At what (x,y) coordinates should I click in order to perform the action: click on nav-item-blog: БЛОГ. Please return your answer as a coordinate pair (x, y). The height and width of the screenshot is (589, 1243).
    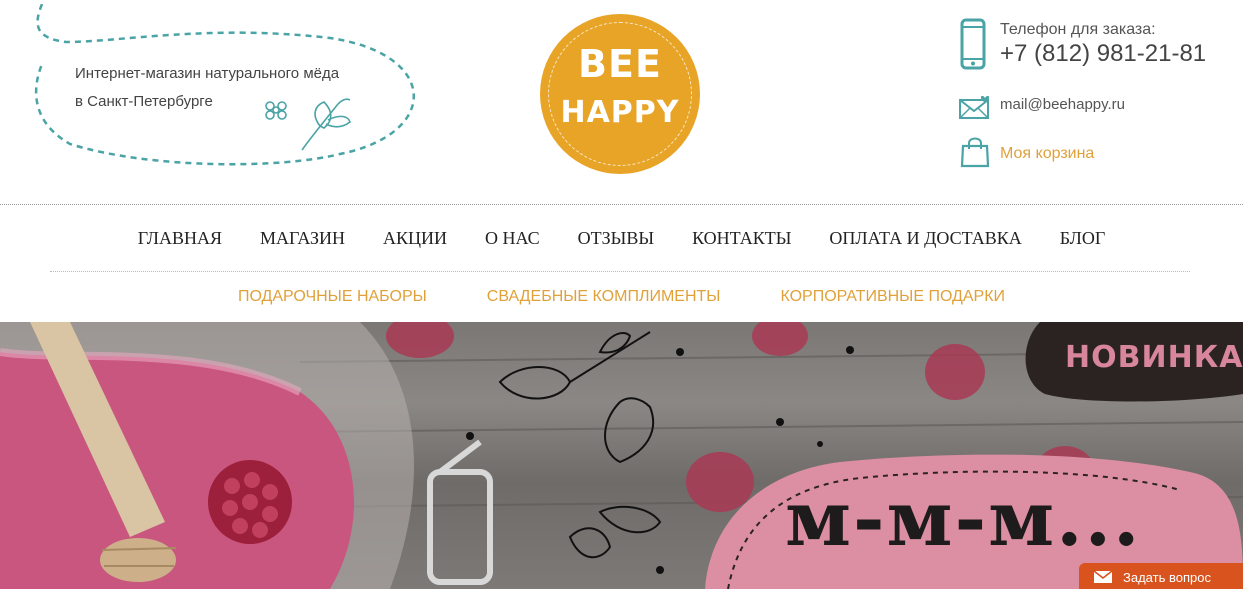
    Looking at the image, I should click on (1083, 238).